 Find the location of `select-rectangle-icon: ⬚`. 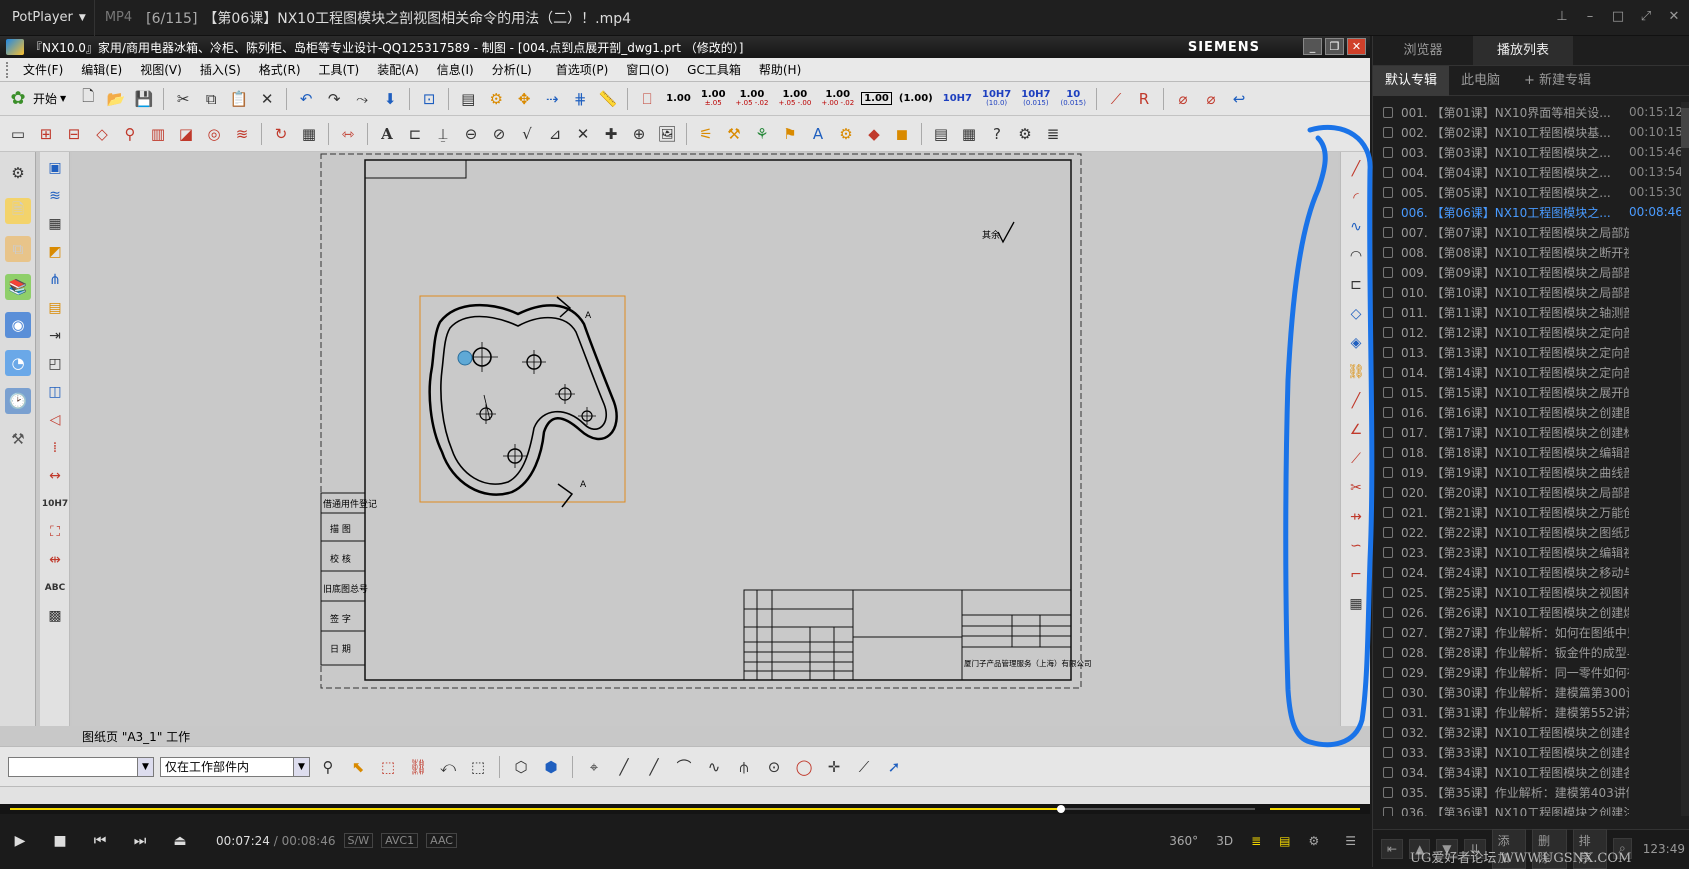

select-rectangle-icon: ⬚ is located at coordinates (388, 767).